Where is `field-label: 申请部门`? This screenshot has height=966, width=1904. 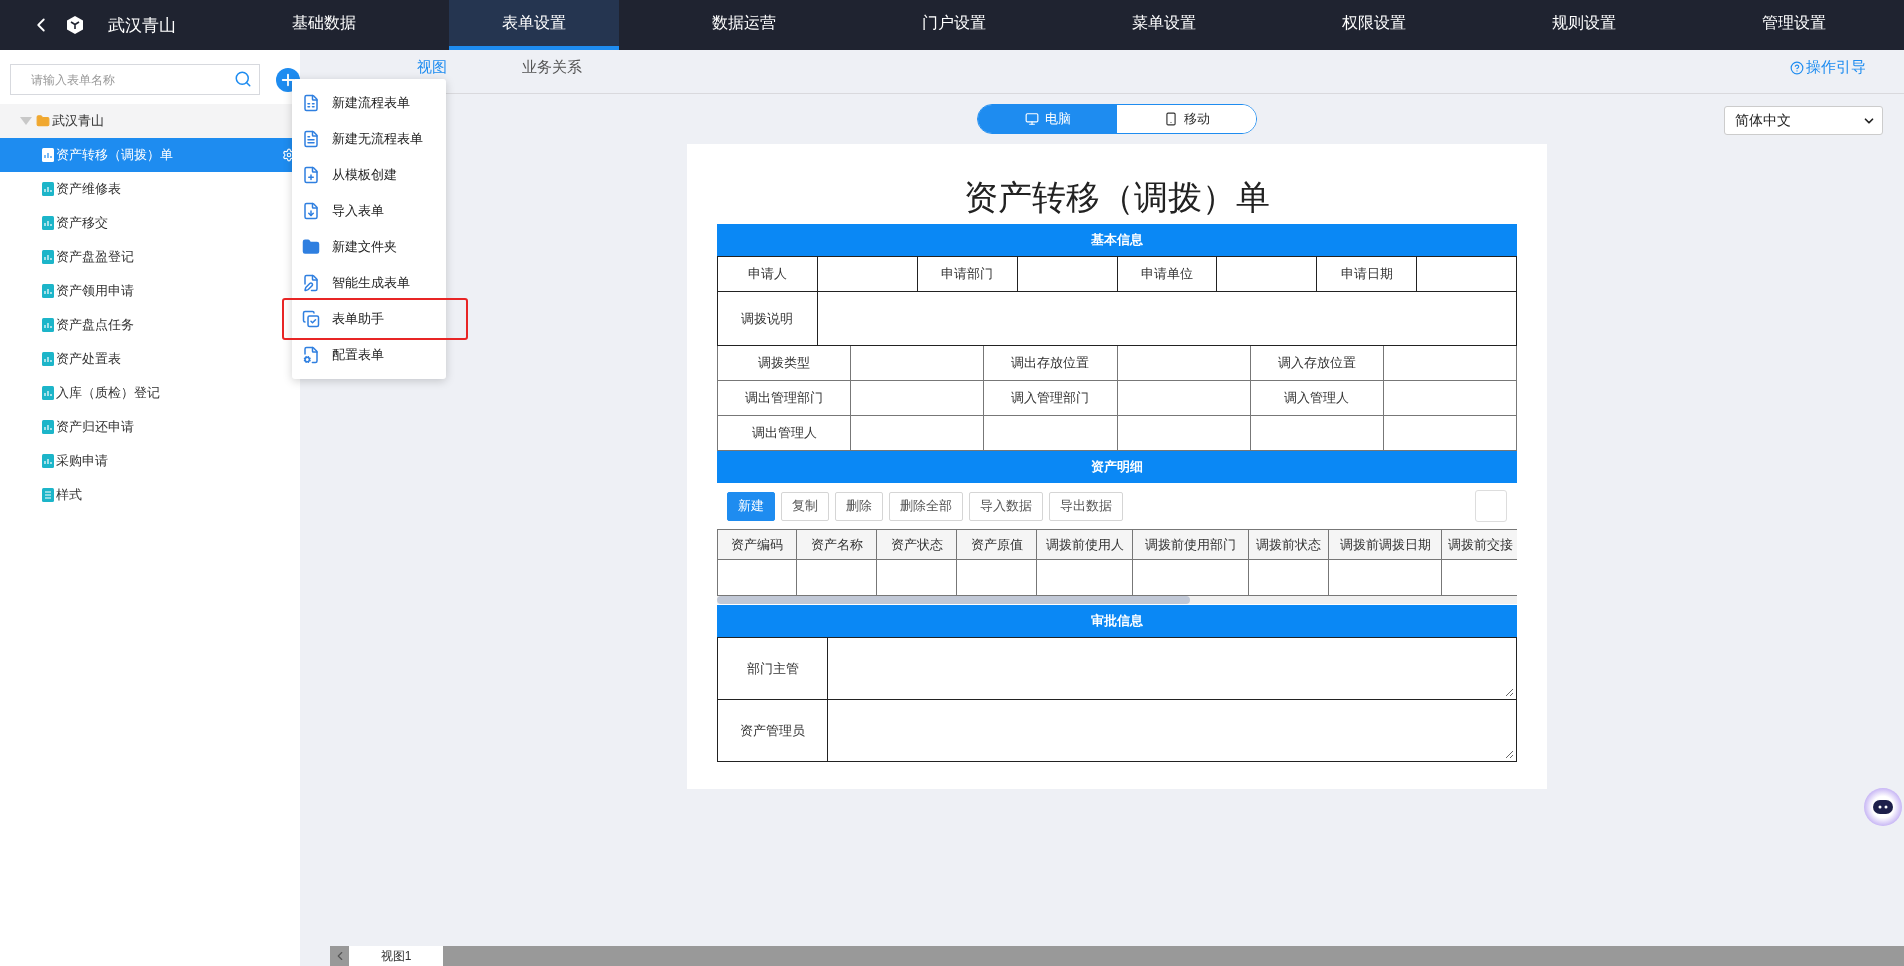 field-label: 申请部门 is located at coordinates (967, 274).